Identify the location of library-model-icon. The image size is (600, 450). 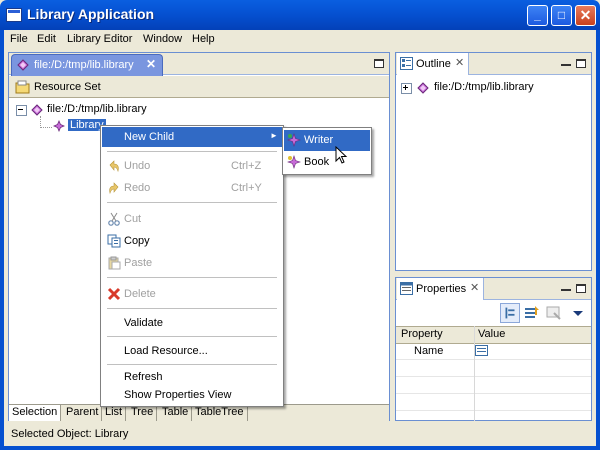
(423, 88).